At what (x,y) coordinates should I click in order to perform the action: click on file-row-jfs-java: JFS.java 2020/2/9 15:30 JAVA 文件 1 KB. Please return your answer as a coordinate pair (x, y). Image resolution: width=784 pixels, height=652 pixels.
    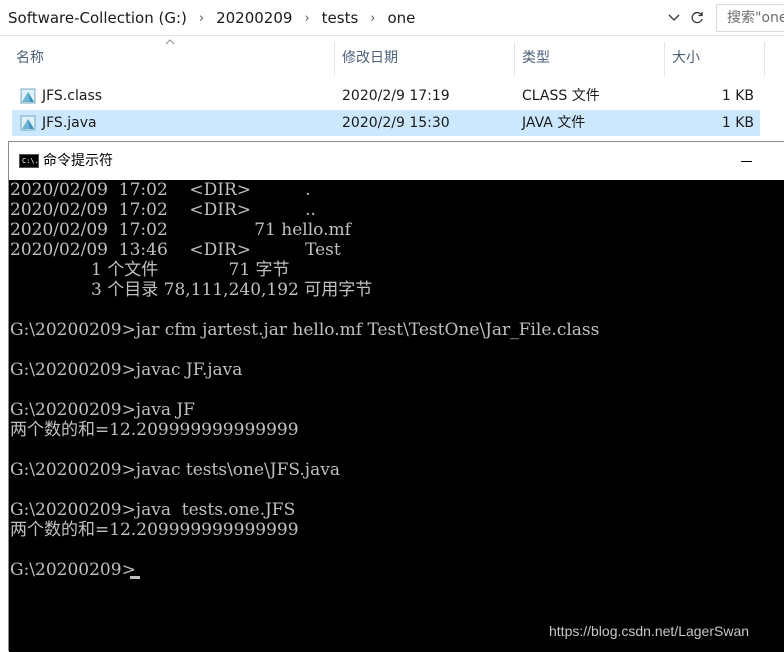
    Looking at the image, I should click on (386, 123).